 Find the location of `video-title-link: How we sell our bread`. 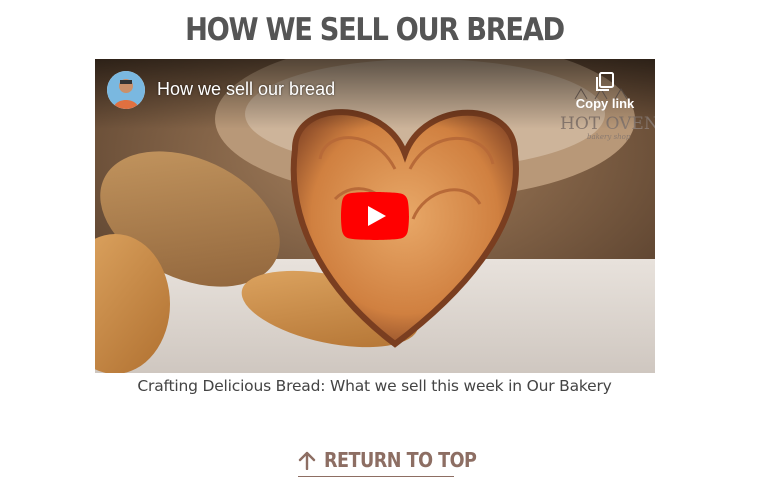

video-title-link: How we sell our bread is located at coordinates (246, 89).